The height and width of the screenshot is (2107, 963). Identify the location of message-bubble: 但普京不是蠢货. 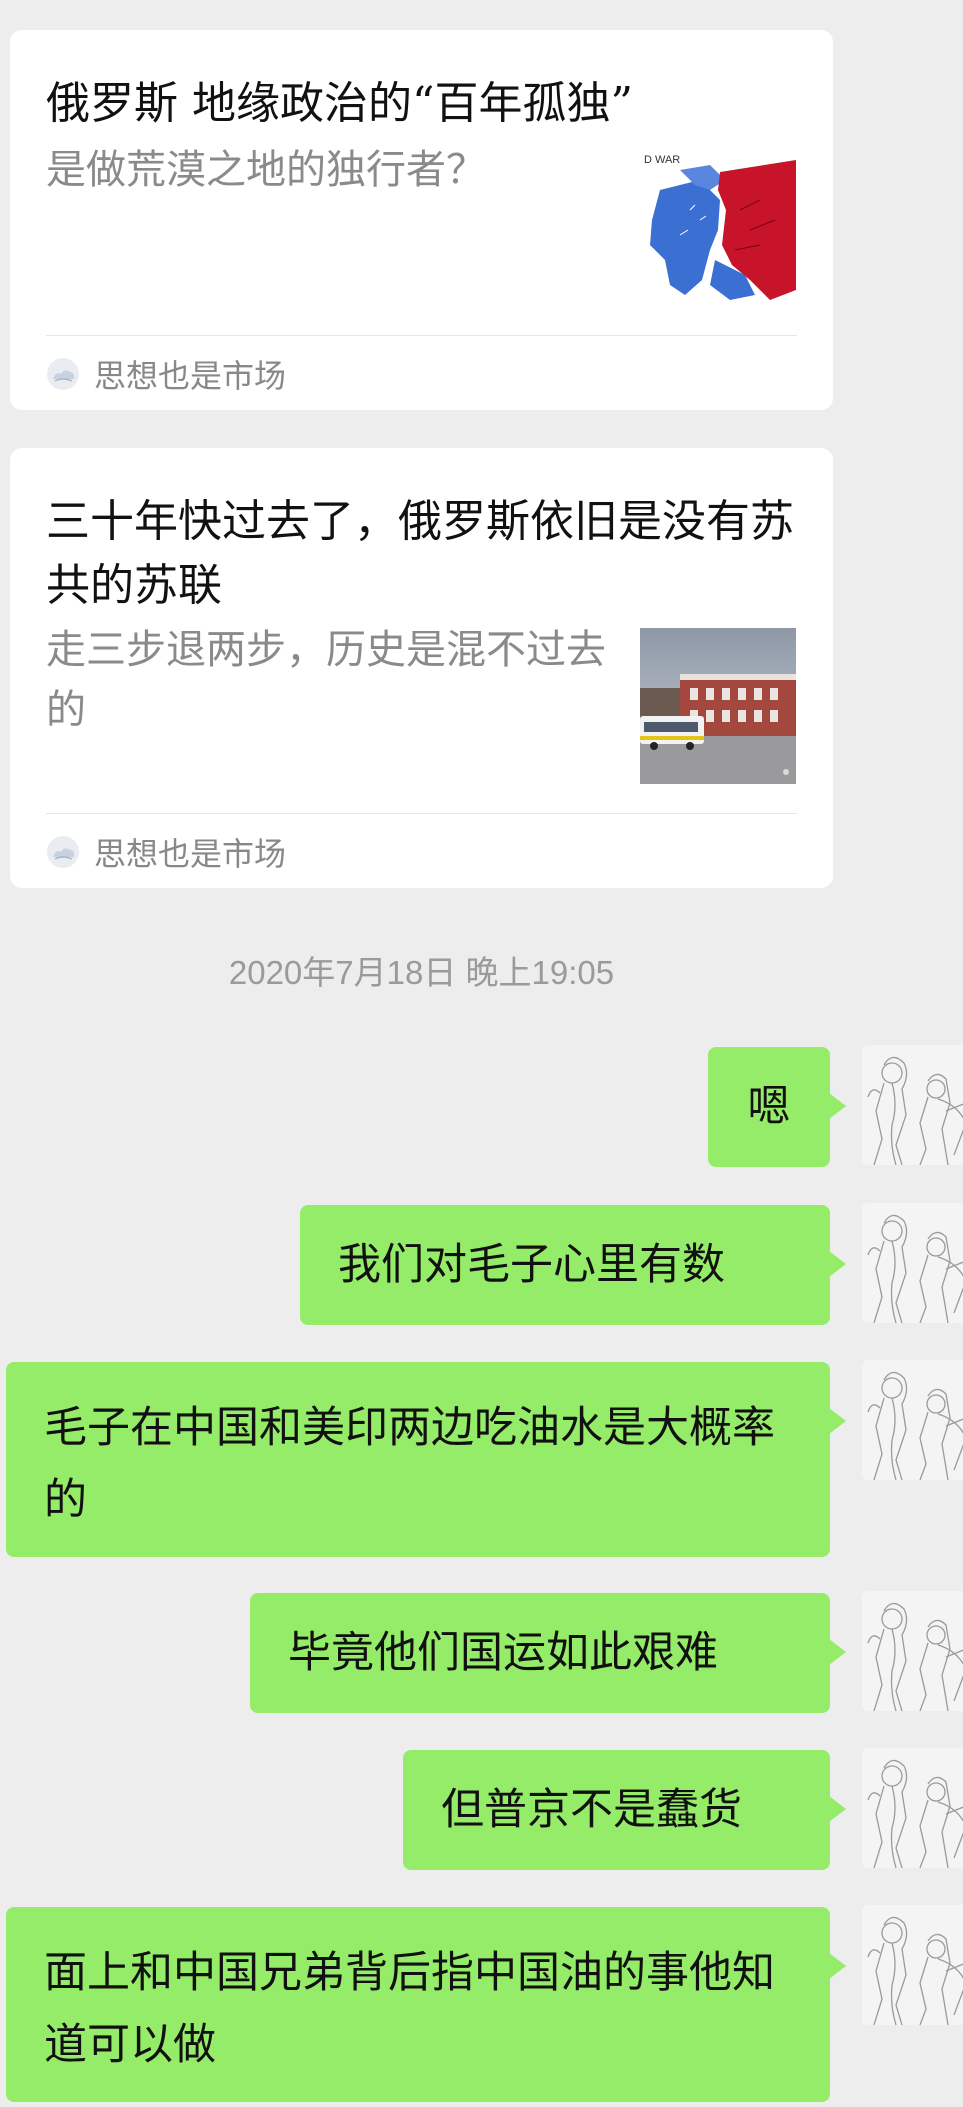
(624, 1810).